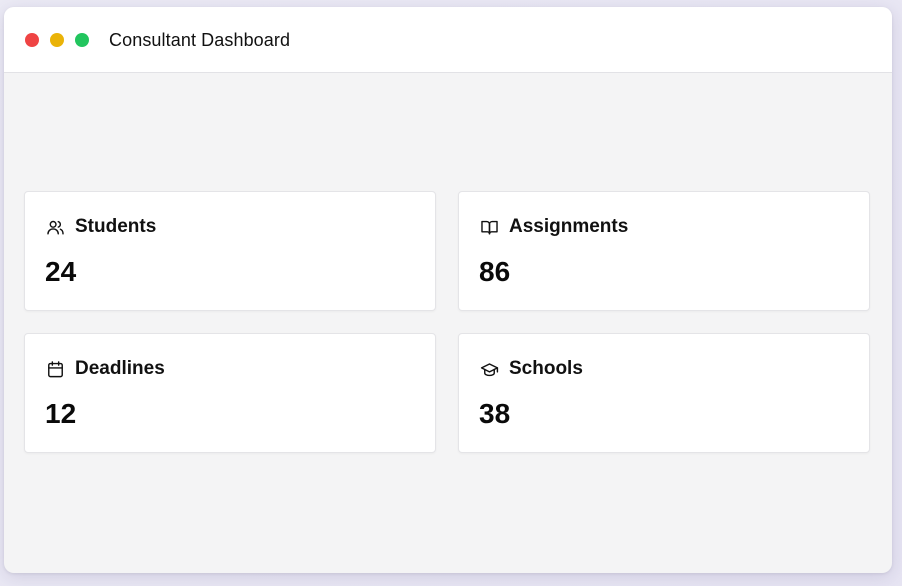  What do you see at coordinates (546, 368) in the screenshot?
I see `stat-card-label: Schools` at bounding box center [546, 368].